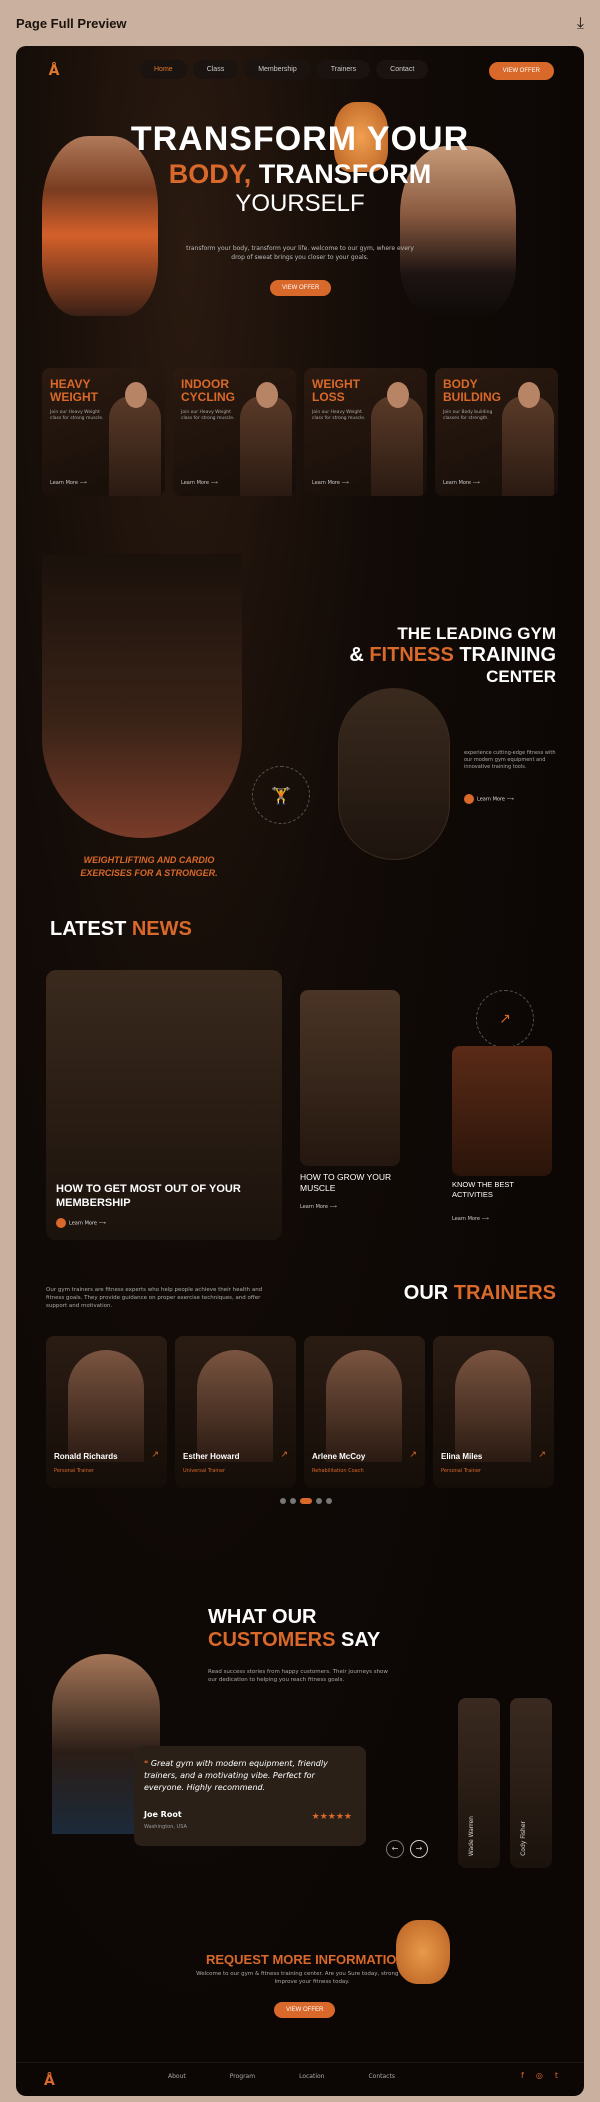  What do you see at coordinates (531, 1783) in the screenshot?
I see `testimonial-side-card: Cody Fisher` at bounding box center [531, 1783].